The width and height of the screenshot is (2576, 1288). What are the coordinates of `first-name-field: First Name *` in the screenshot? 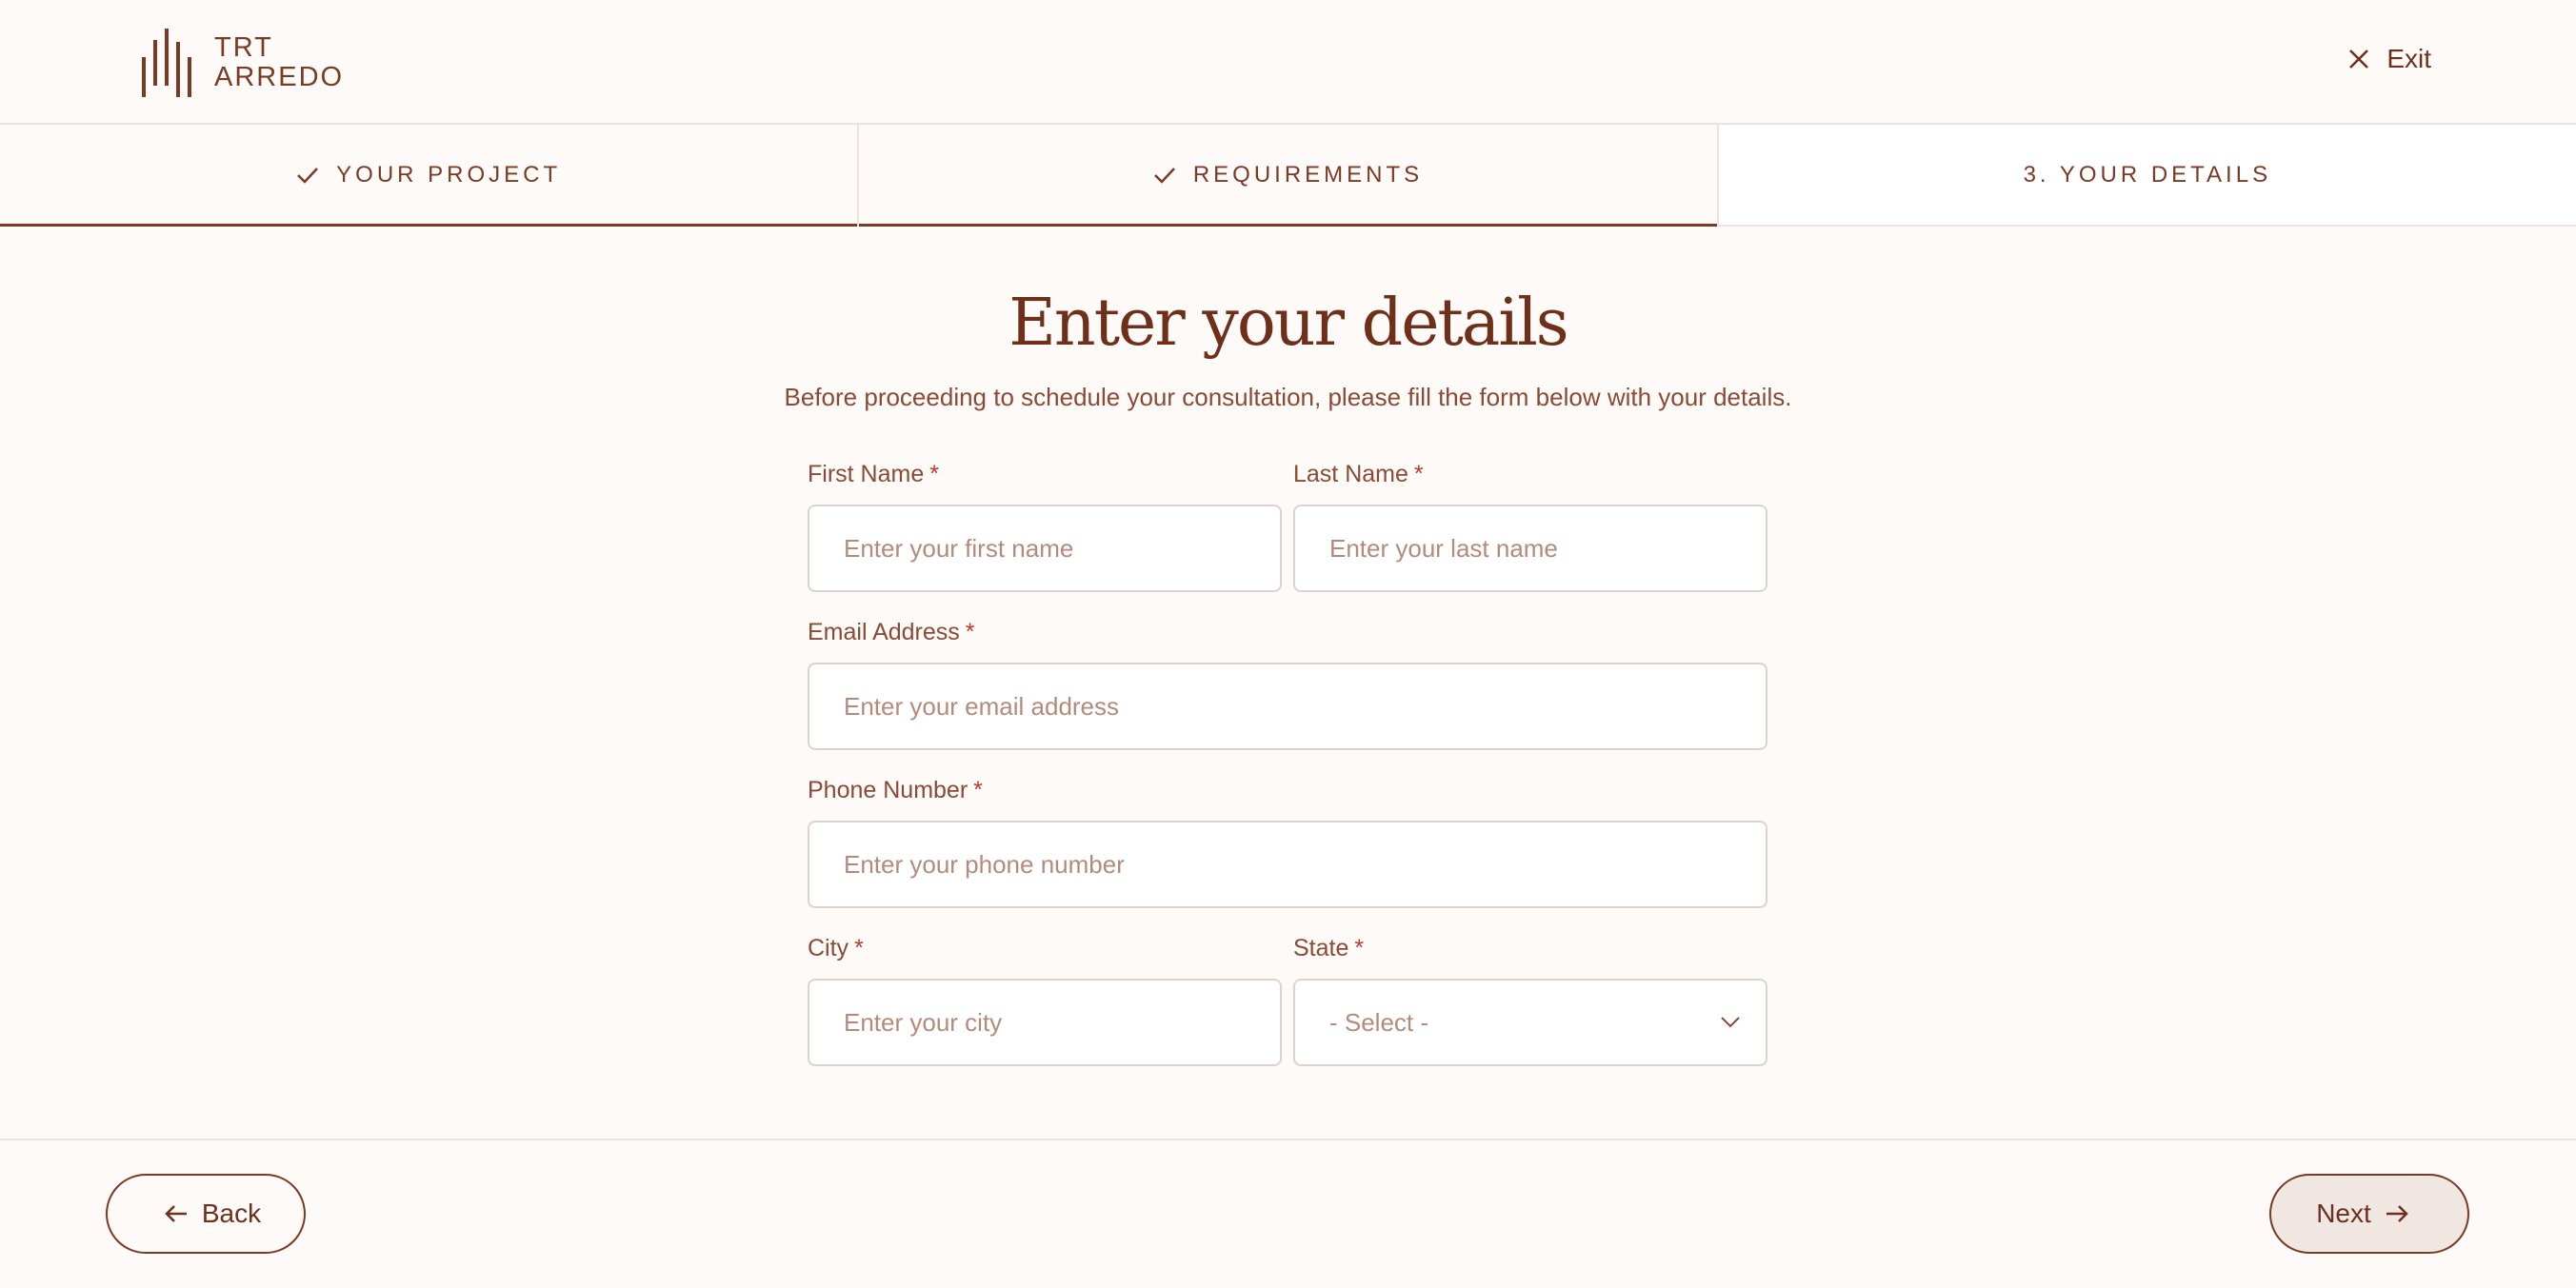 It's located at (1045, 526).